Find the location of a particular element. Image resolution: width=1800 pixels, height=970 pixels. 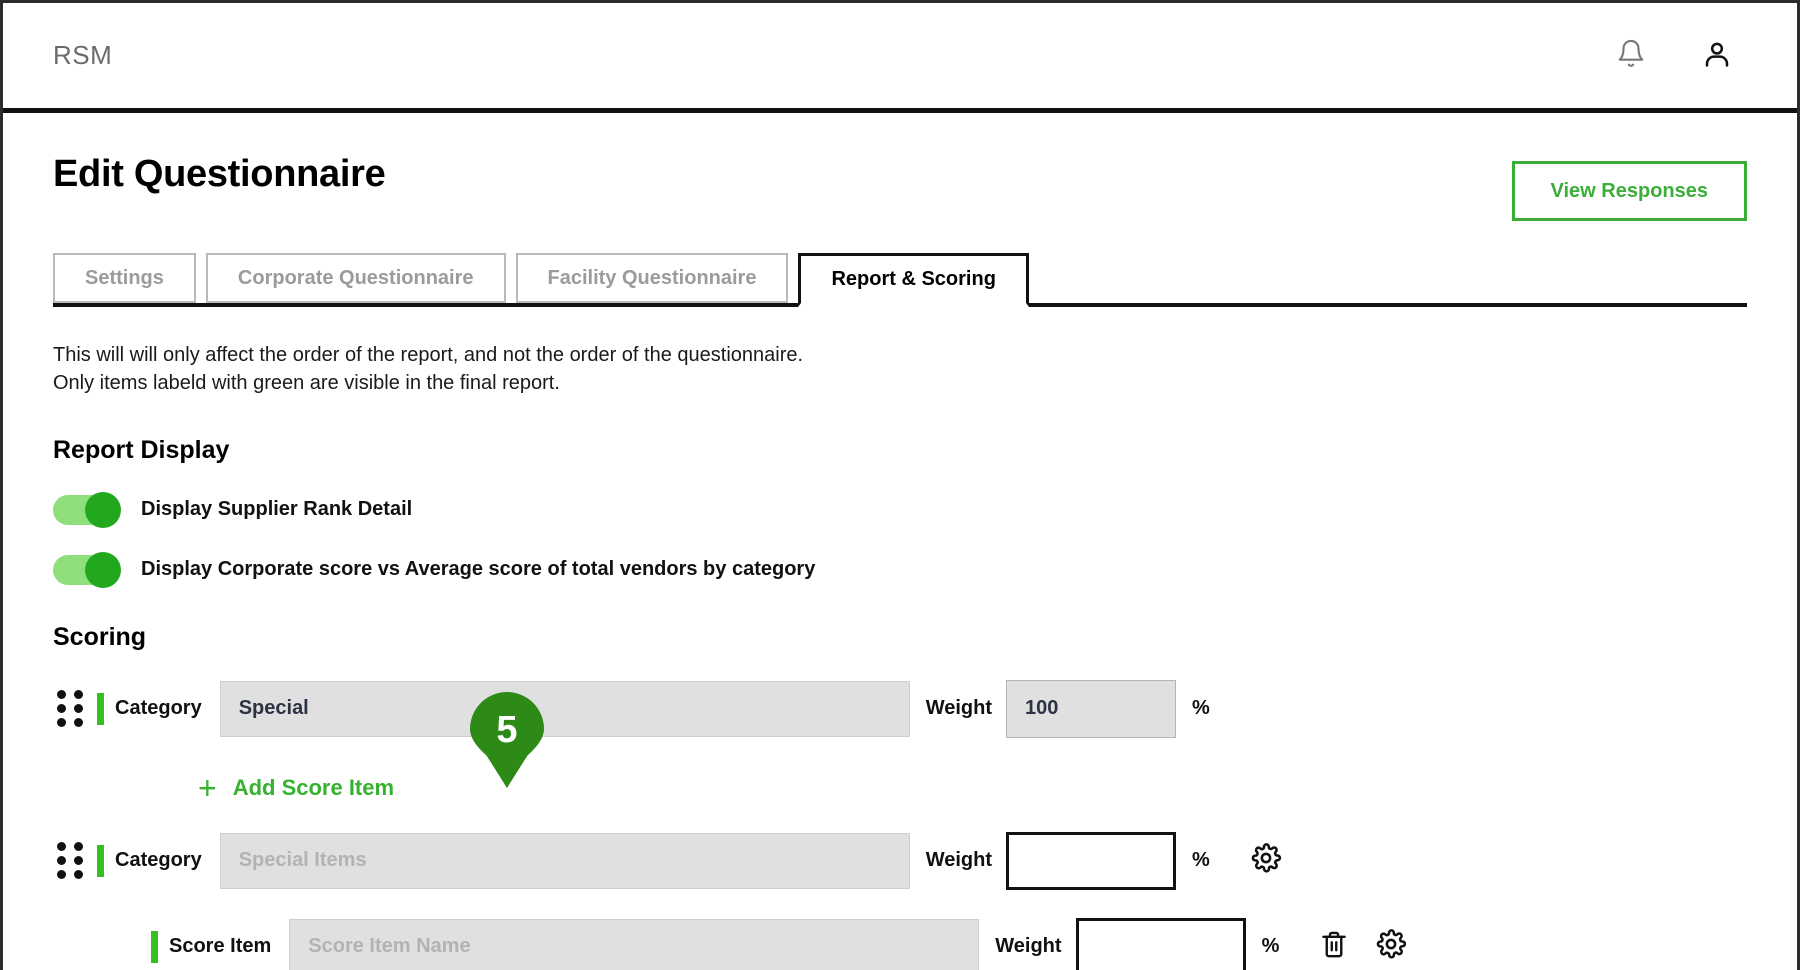

add-score-item-label: Add Score Item is located at coordinates (313, 787).